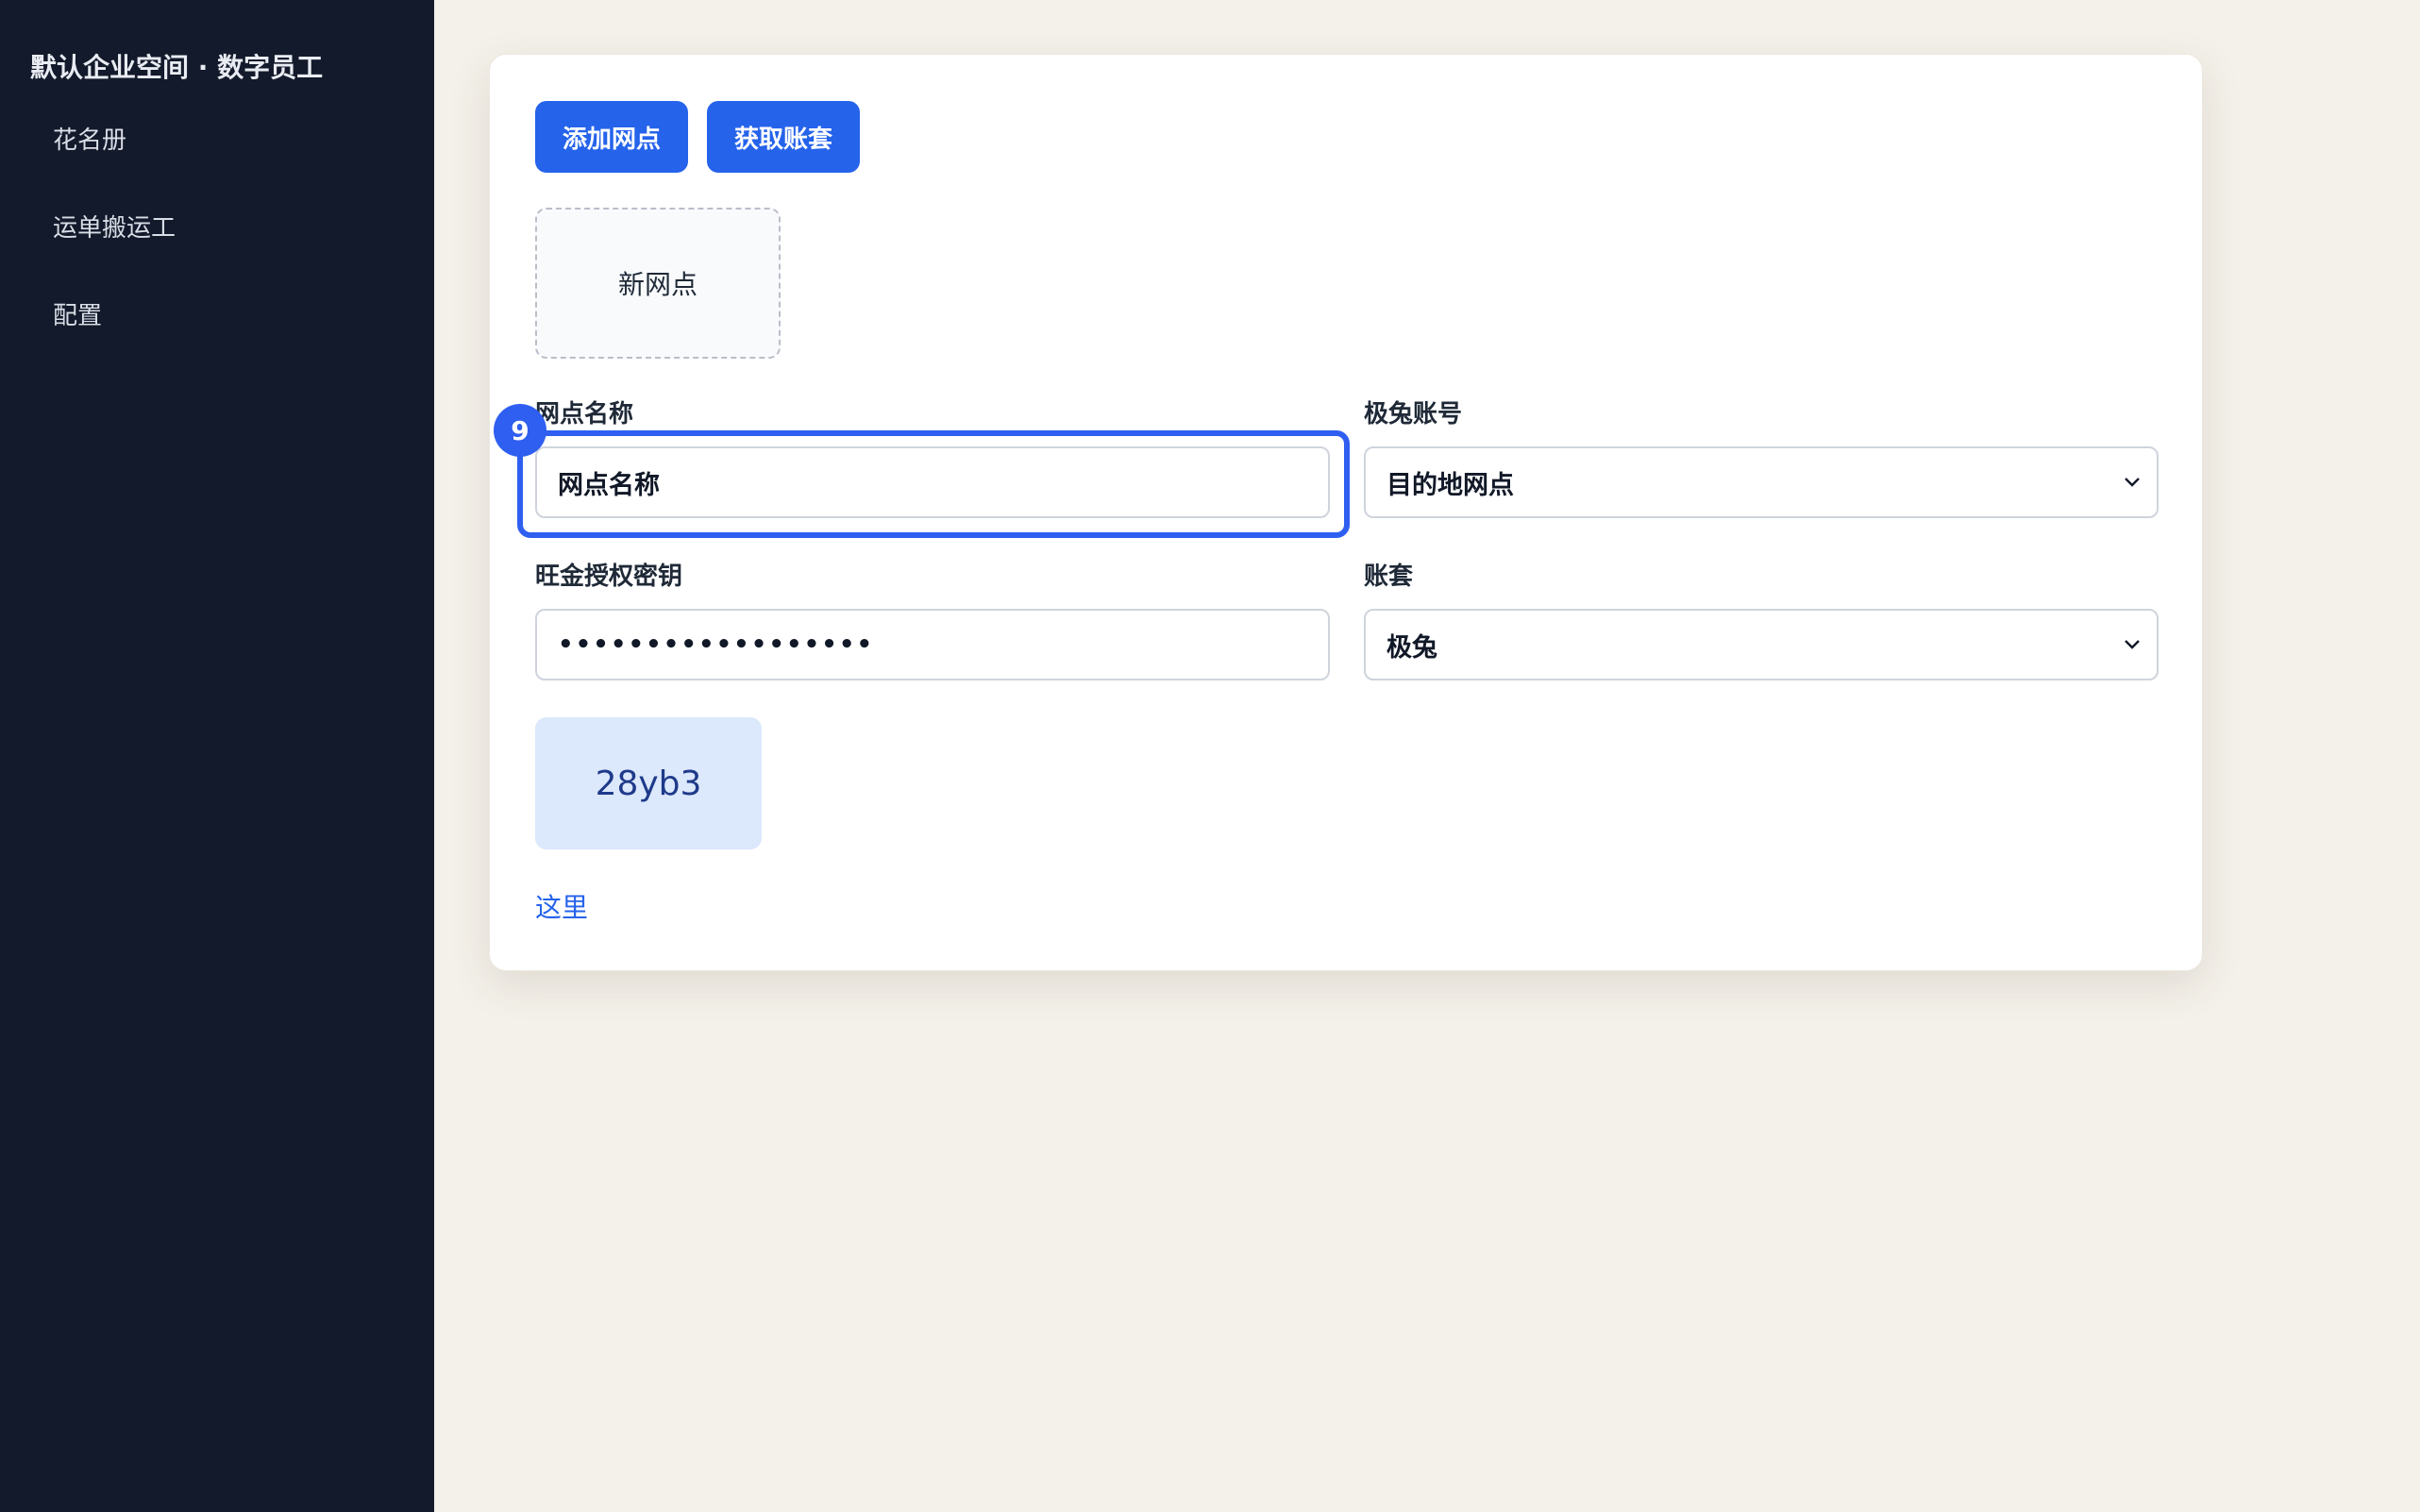  Describe the element at coordinates (1761, 644) in the screenshot. I see `ledger-select: 极兔` at that location.